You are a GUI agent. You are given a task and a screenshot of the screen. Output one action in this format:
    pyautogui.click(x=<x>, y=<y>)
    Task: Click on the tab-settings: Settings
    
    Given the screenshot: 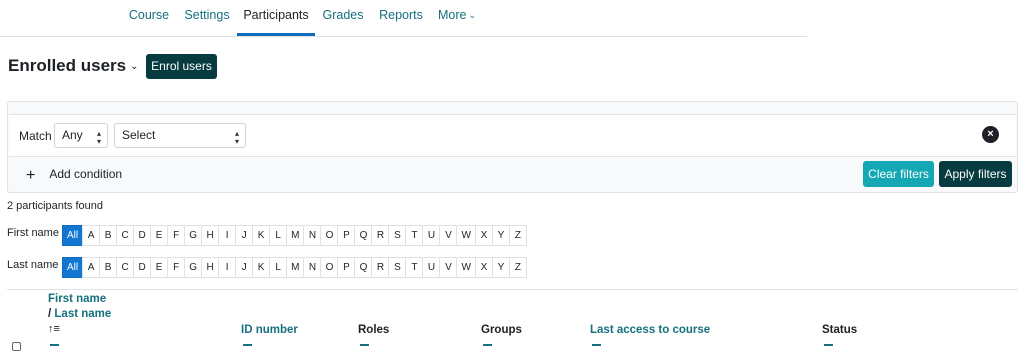 What is the action you would take?
    pyautogui.click(x=207, y=18)
    